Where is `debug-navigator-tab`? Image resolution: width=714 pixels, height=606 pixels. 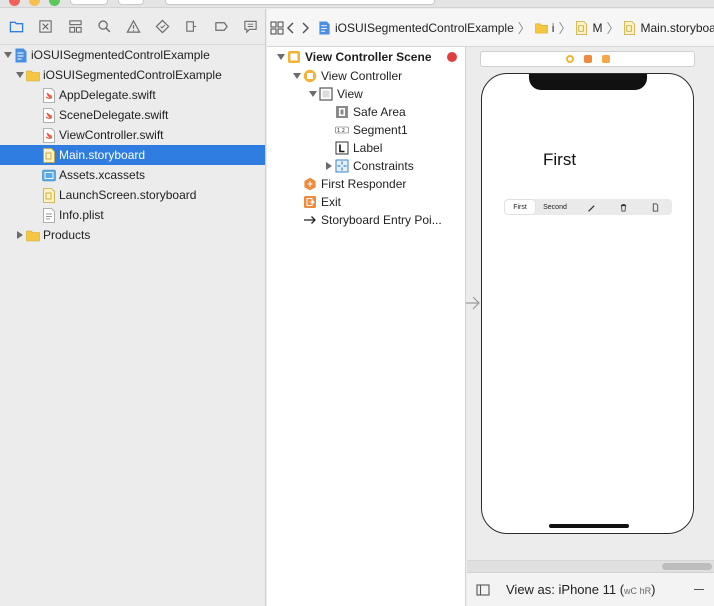
debug-navigator-tab is located at coordinates (191, 27).